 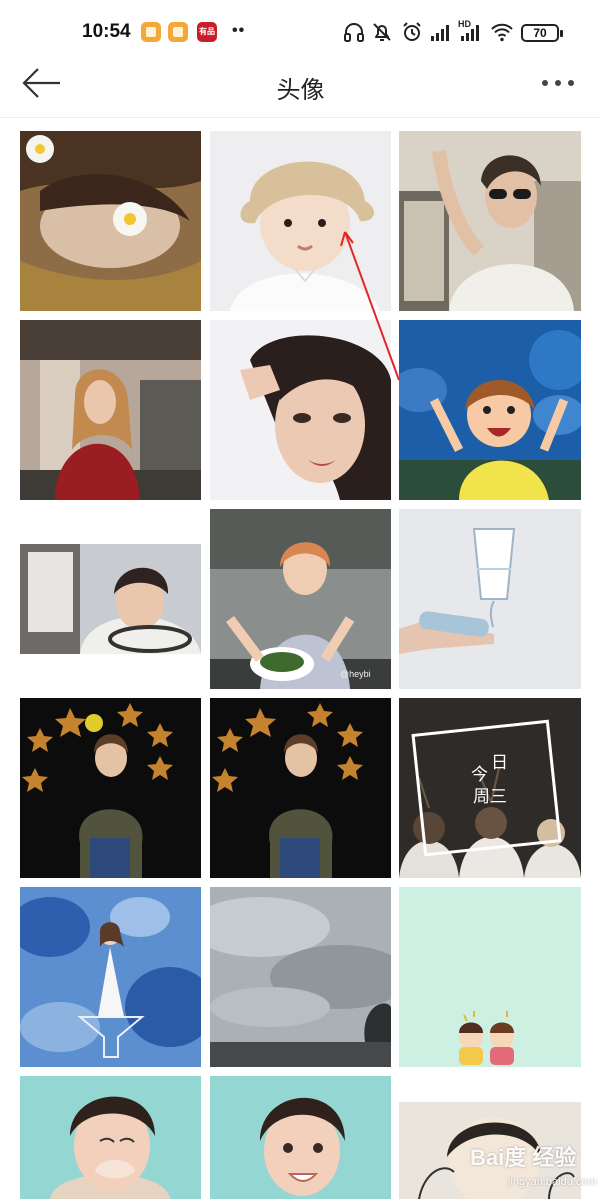 What do you see at coordinates (523, 1157) in the screenshot?
I see `baidu-watermark: Bai度 经验` at bounding box center [523, 1157].